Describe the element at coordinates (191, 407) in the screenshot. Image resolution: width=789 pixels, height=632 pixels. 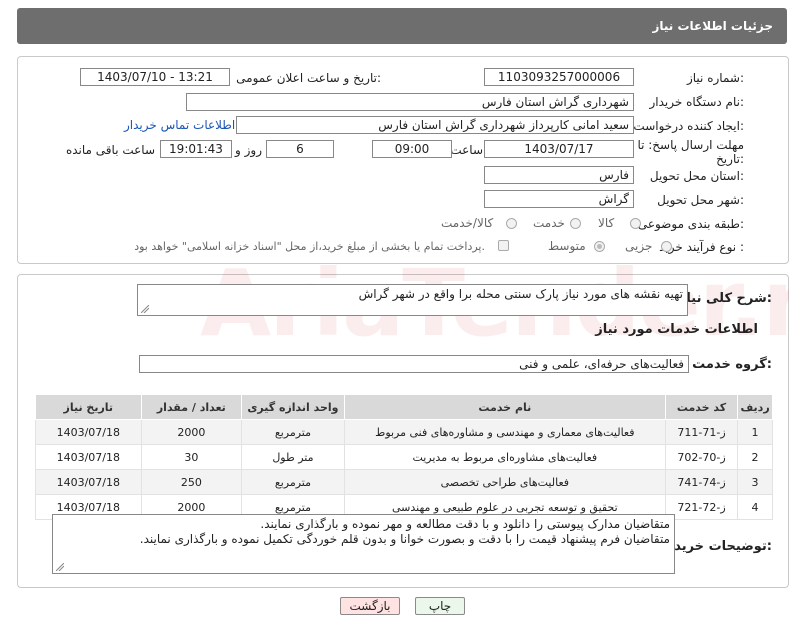
I see `col-quantity: تعداد / مقدار` at that location.